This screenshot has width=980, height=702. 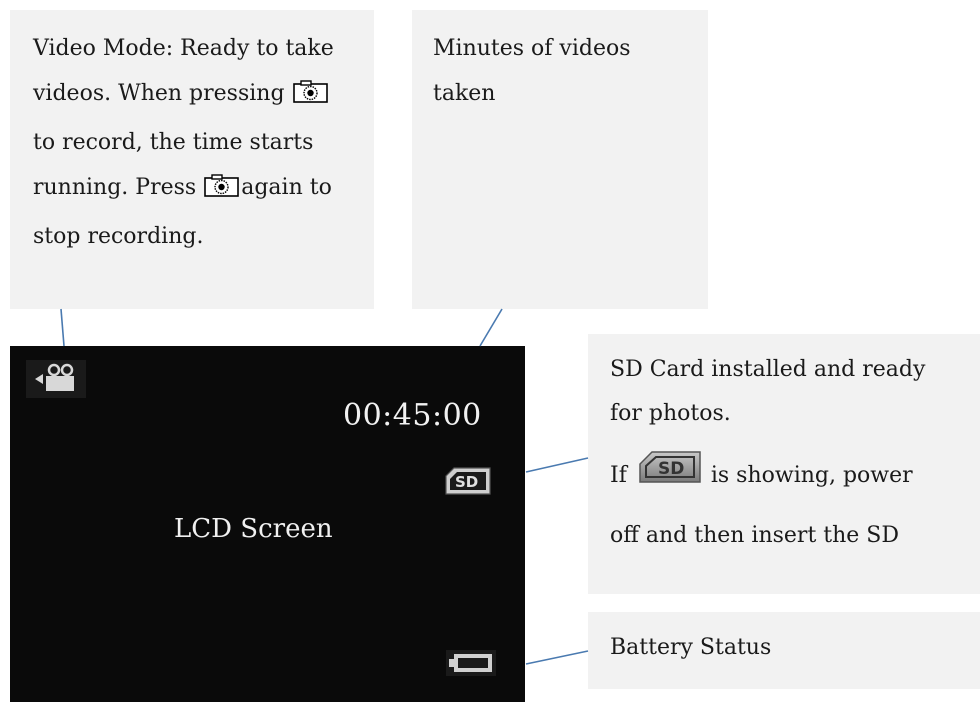 I want to click on callout-text-line: for photos., so click(x=670, y=413).